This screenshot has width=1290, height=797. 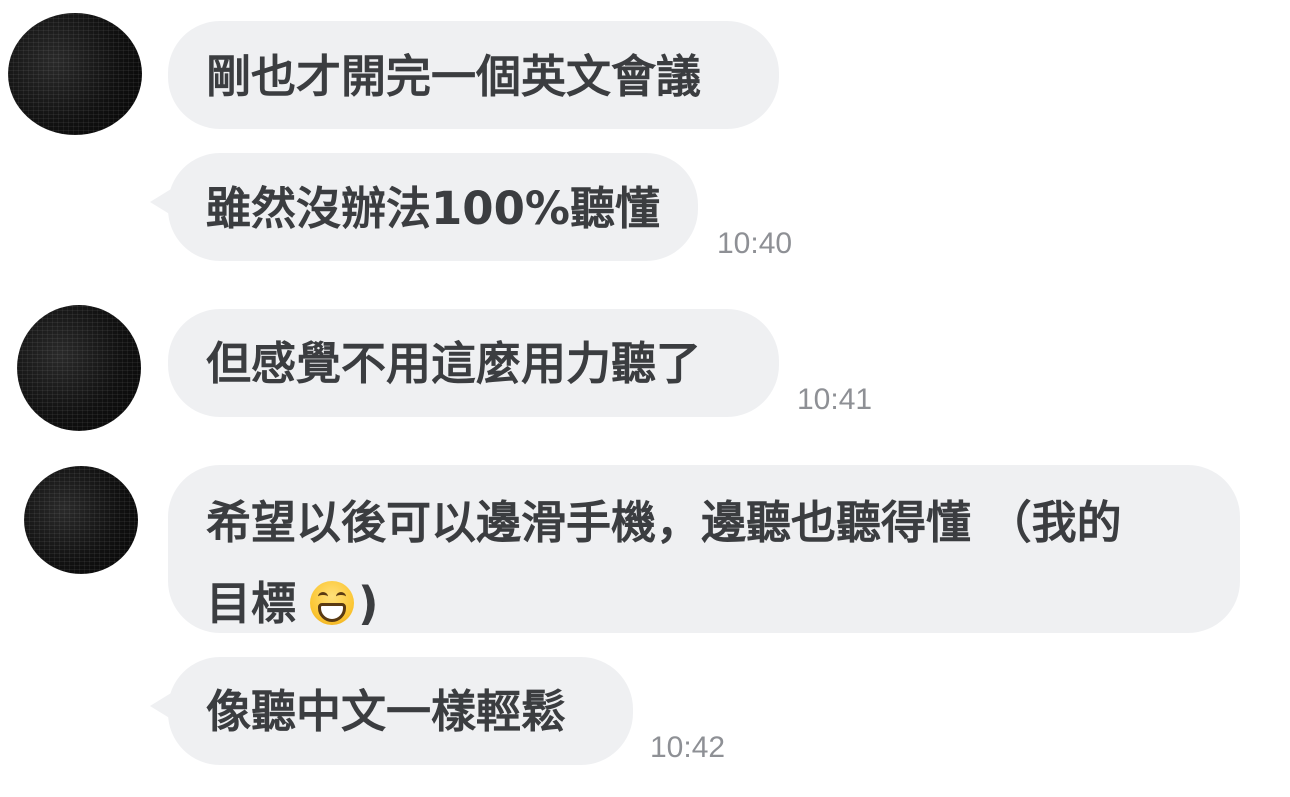 What do you see at coordinates (664, 522) in the screenshot?
I see `message-line: 希望以後可以邊滑手機，邊聽也聽得懂 （我的` at bounding box center [664, 522].